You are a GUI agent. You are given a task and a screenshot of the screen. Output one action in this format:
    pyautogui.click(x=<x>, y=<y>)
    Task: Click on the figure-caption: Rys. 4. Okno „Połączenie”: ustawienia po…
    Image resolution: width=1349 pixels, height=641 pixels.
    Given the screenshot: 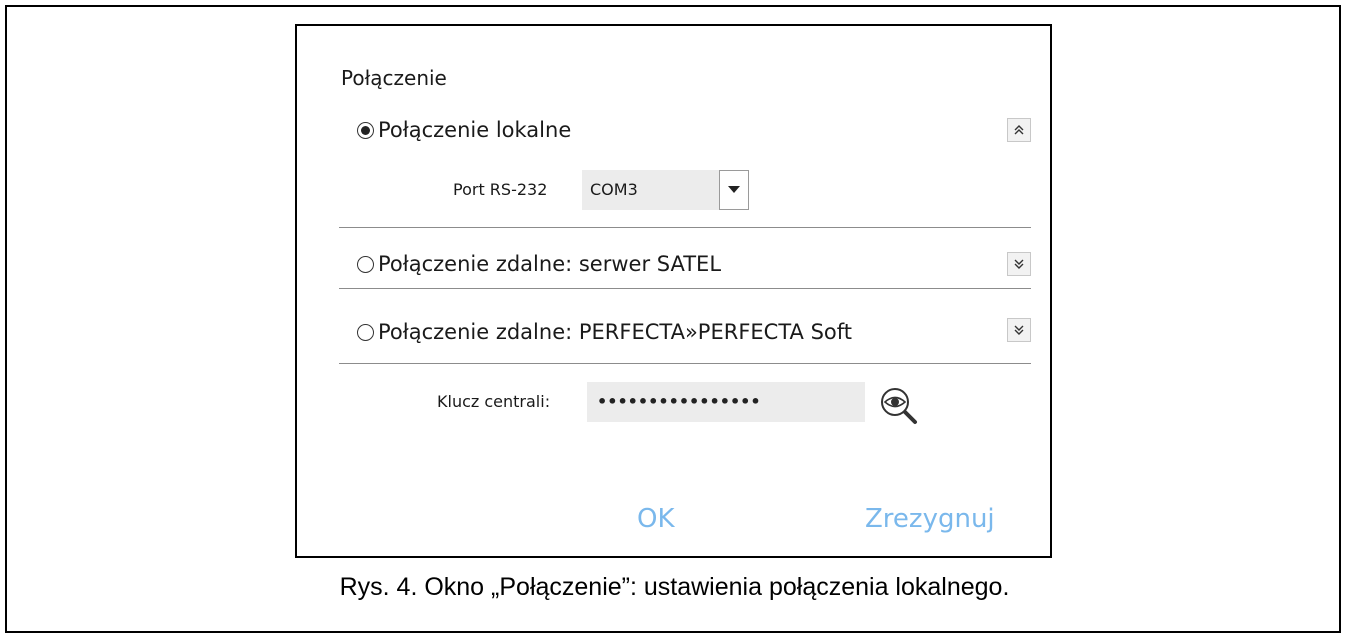 What is the action you would take?
    pyautogui.click(x=674, y=587)
    